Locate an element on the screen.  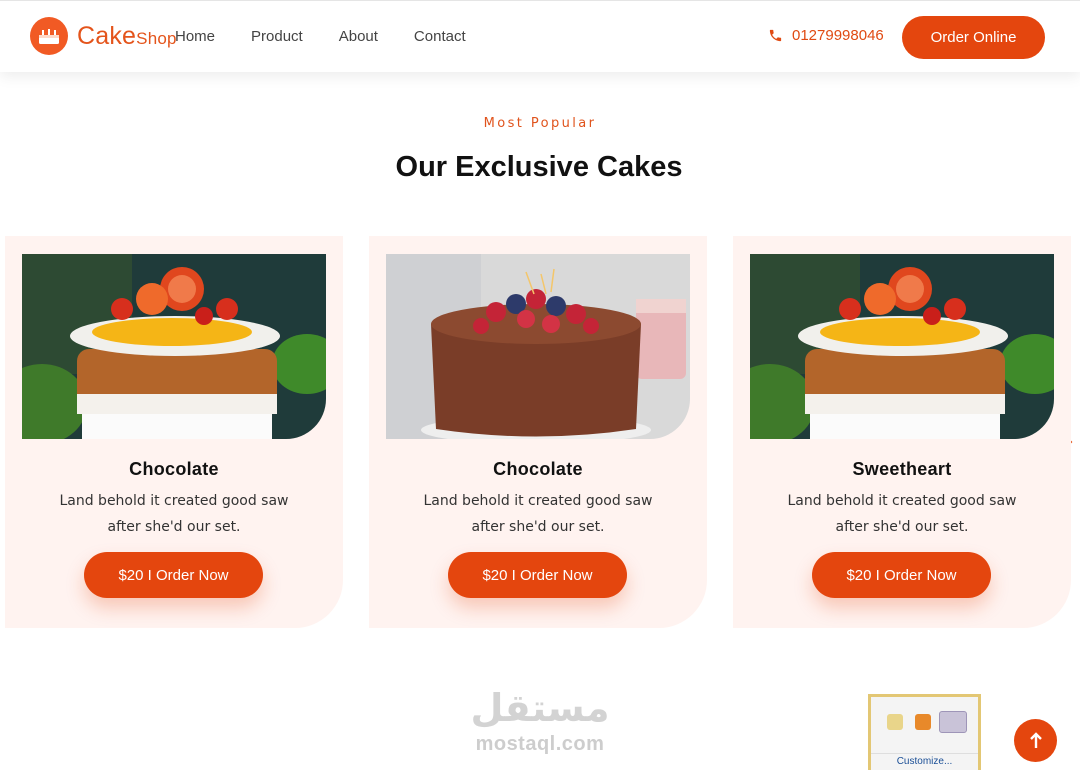
order-online-button: Order Online is located at coordinates (973, 37).